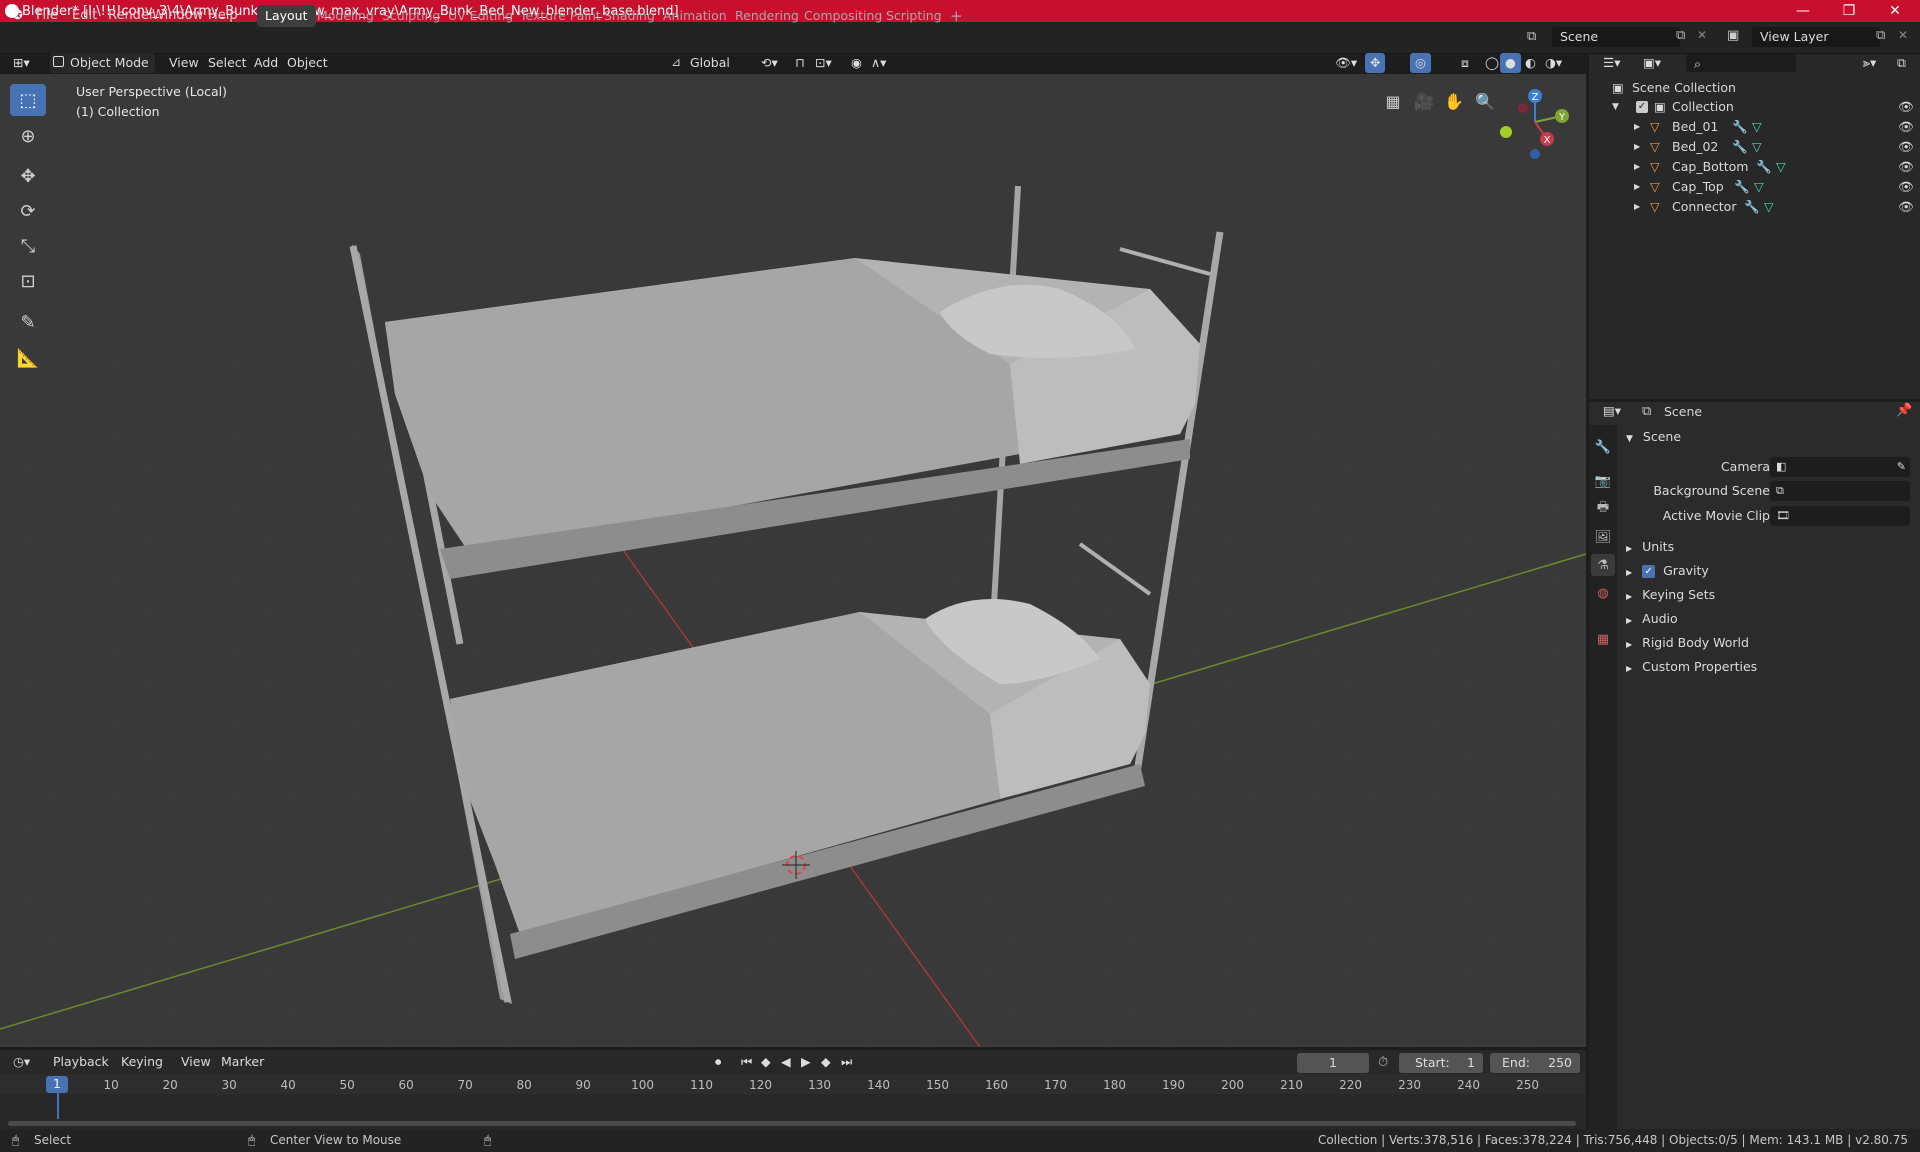  What do you see at coordinates (878, 63) in the screenshot?
I see `falloff-icon: ∧▾` at bounding box center [878, 63].